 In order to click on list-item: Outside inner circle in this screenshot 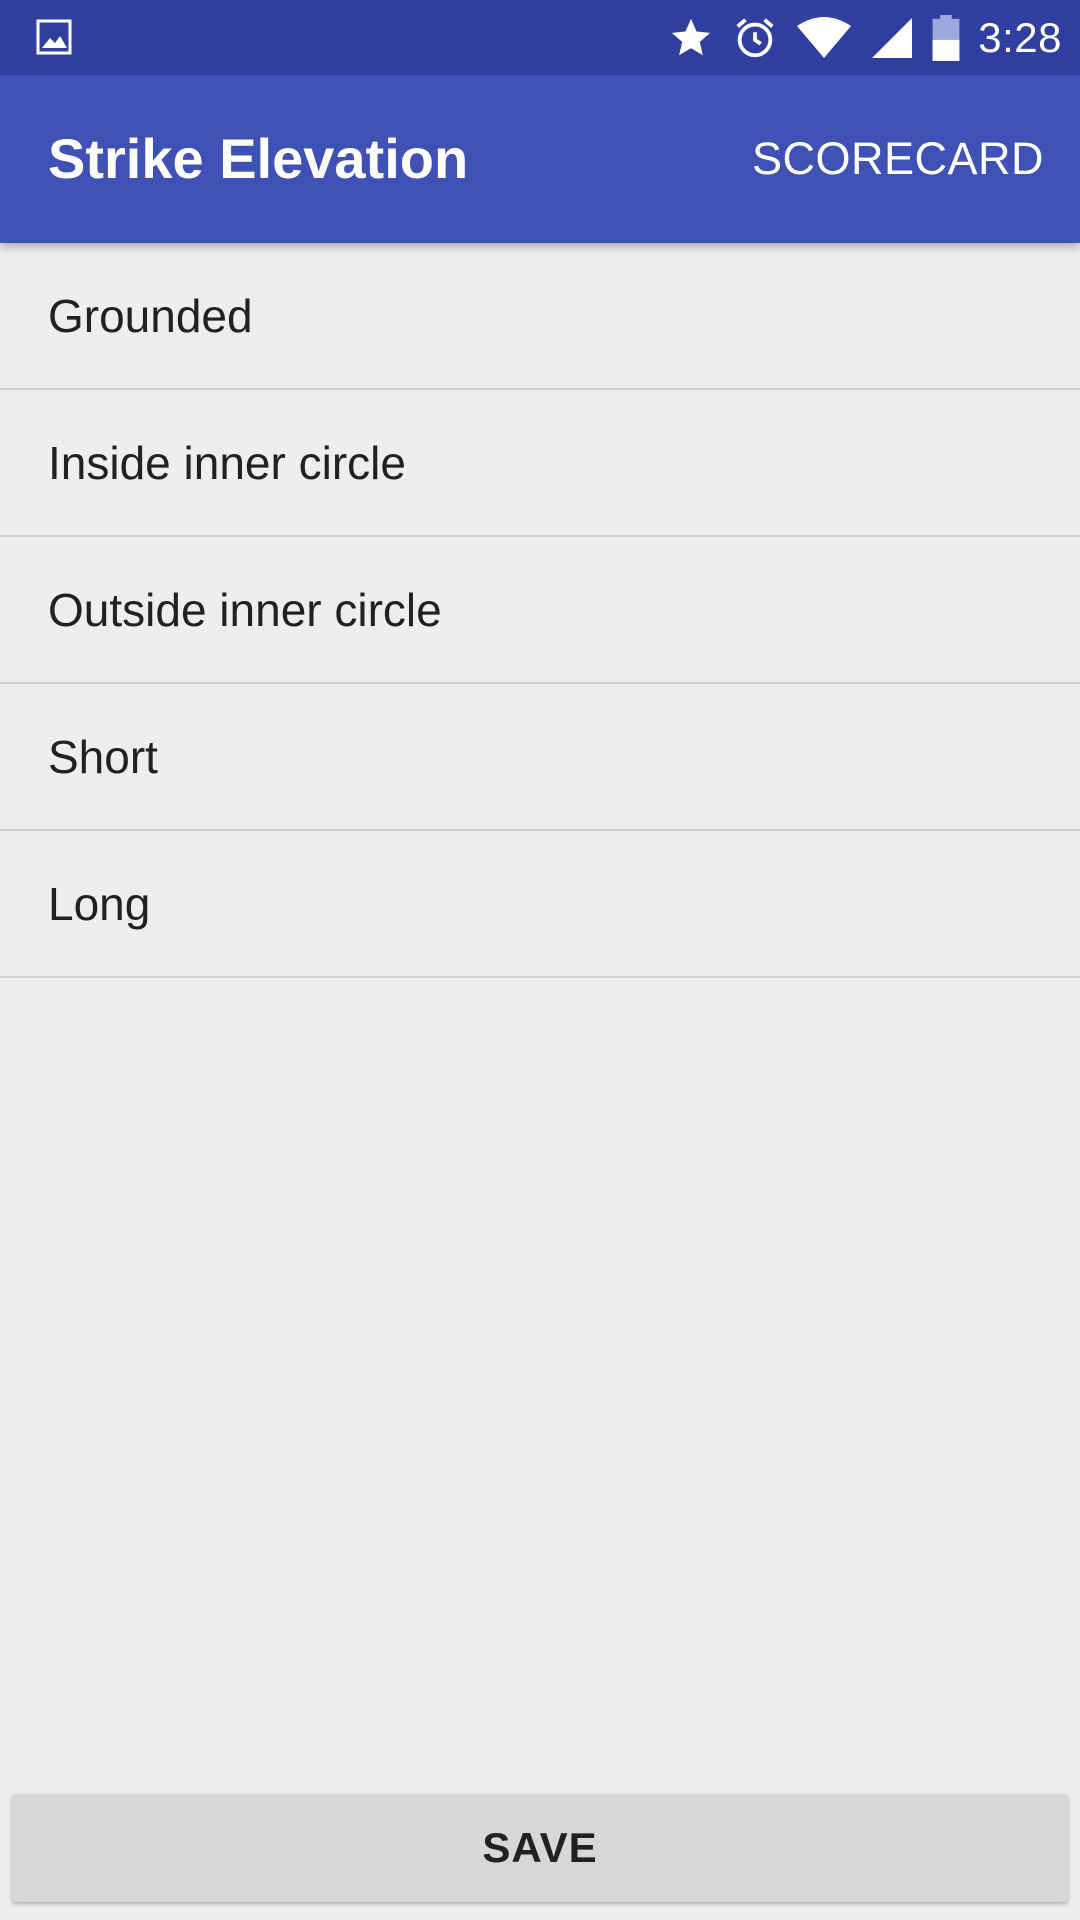, I will do `click(540, 610)`.